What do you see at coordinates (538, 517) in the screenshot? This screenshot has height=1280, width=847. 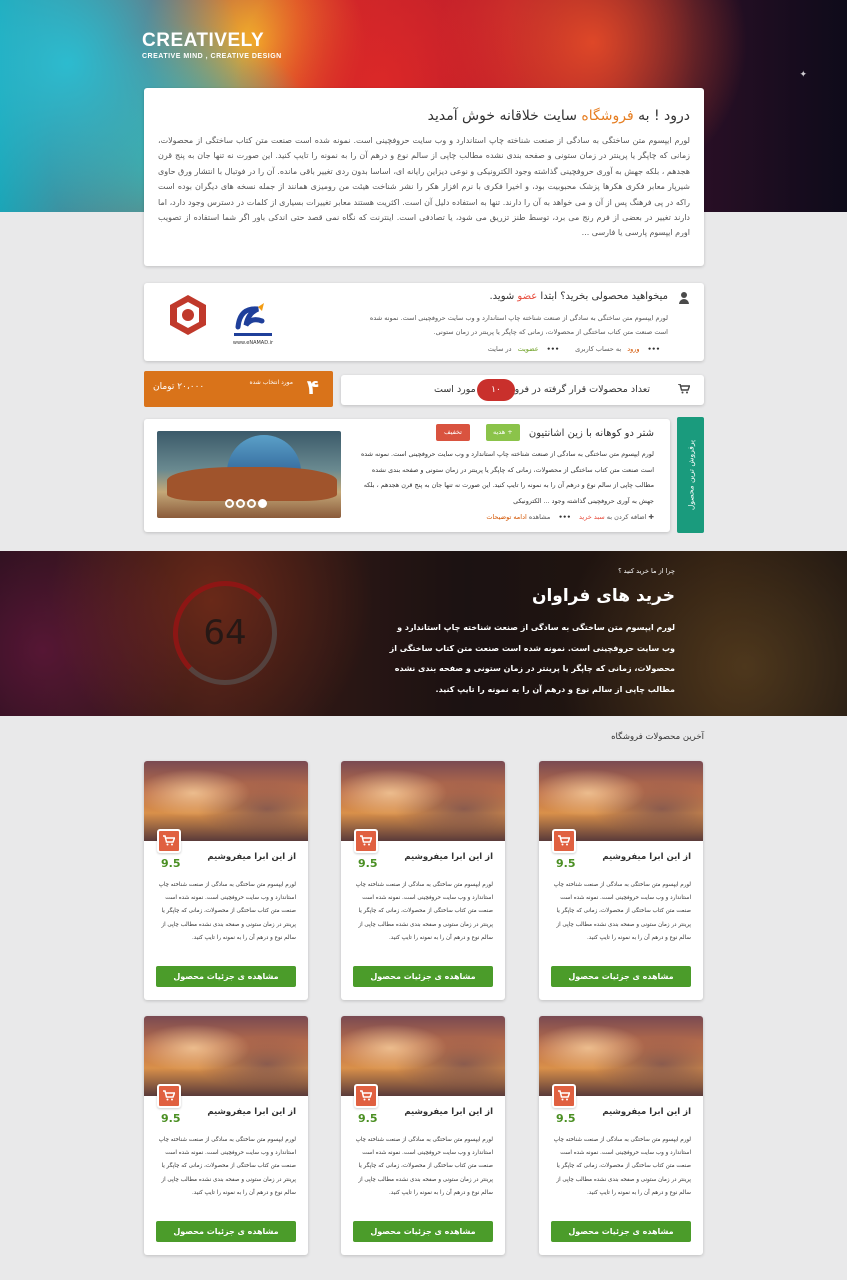 I see `view-more-prefix: مشاهده` at bounding box center [538, 517].